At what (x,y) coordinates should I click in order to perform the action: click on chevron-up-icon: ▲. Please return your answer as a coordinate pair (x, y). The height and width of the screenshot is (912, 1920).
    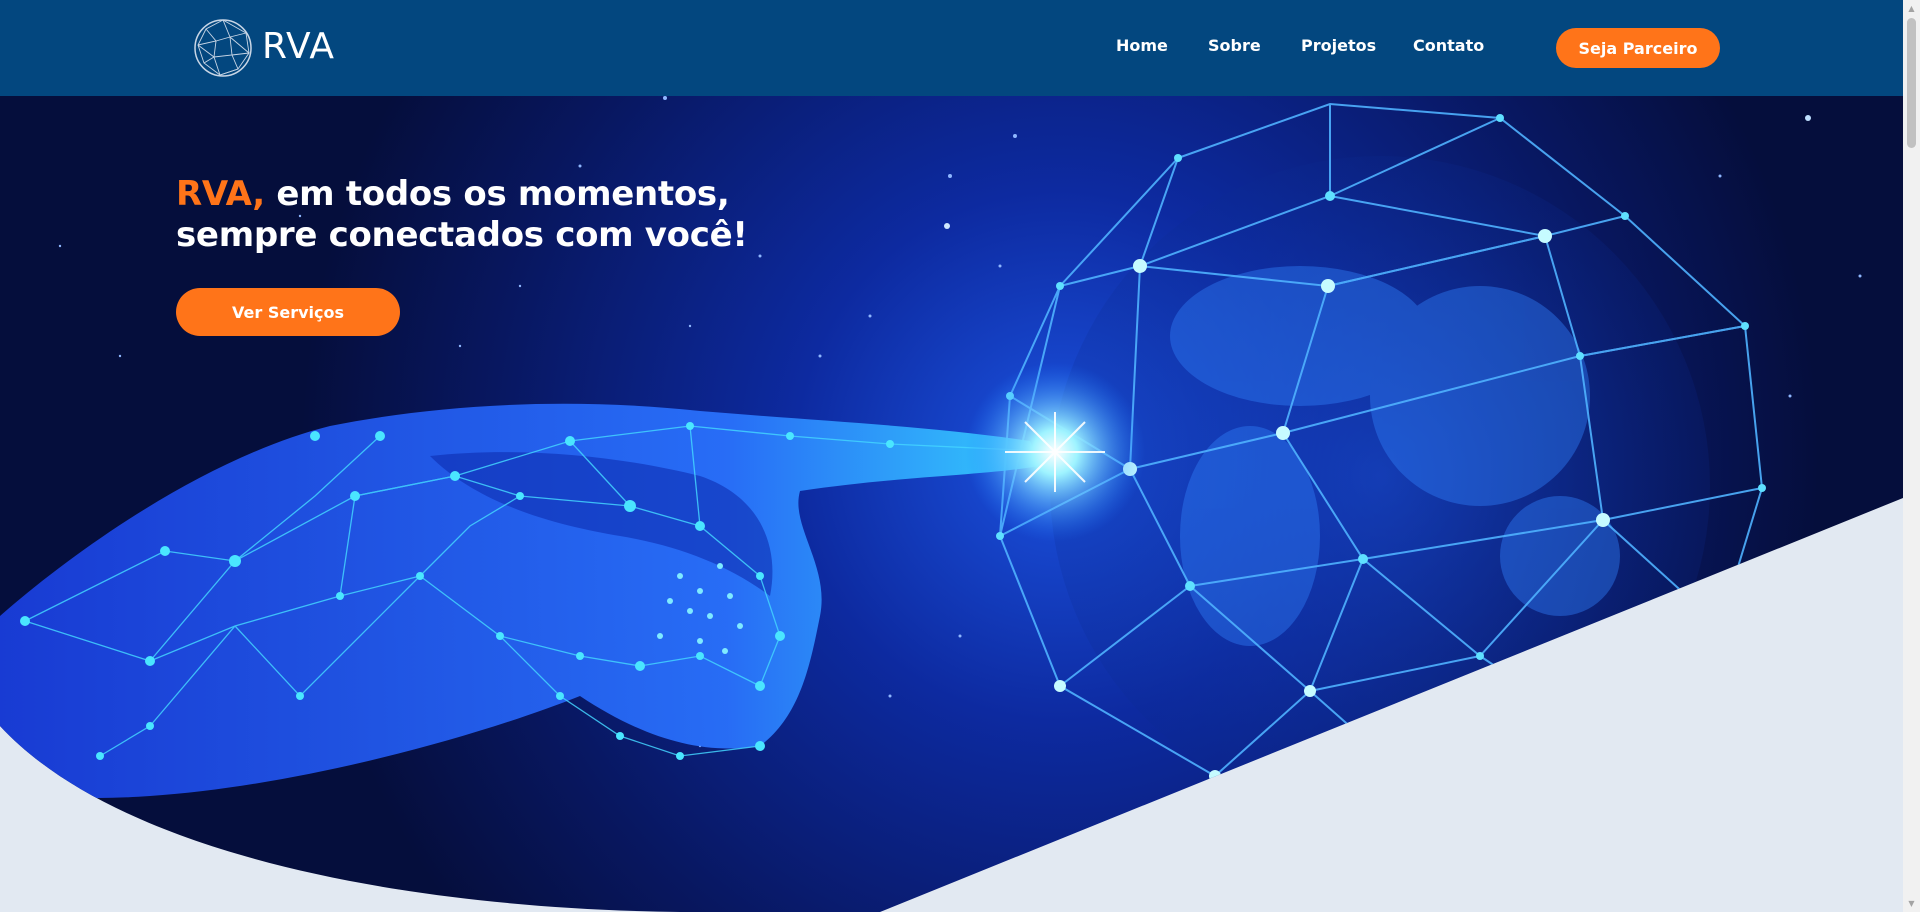
    Looking at the image, I should click on (1911, 8).